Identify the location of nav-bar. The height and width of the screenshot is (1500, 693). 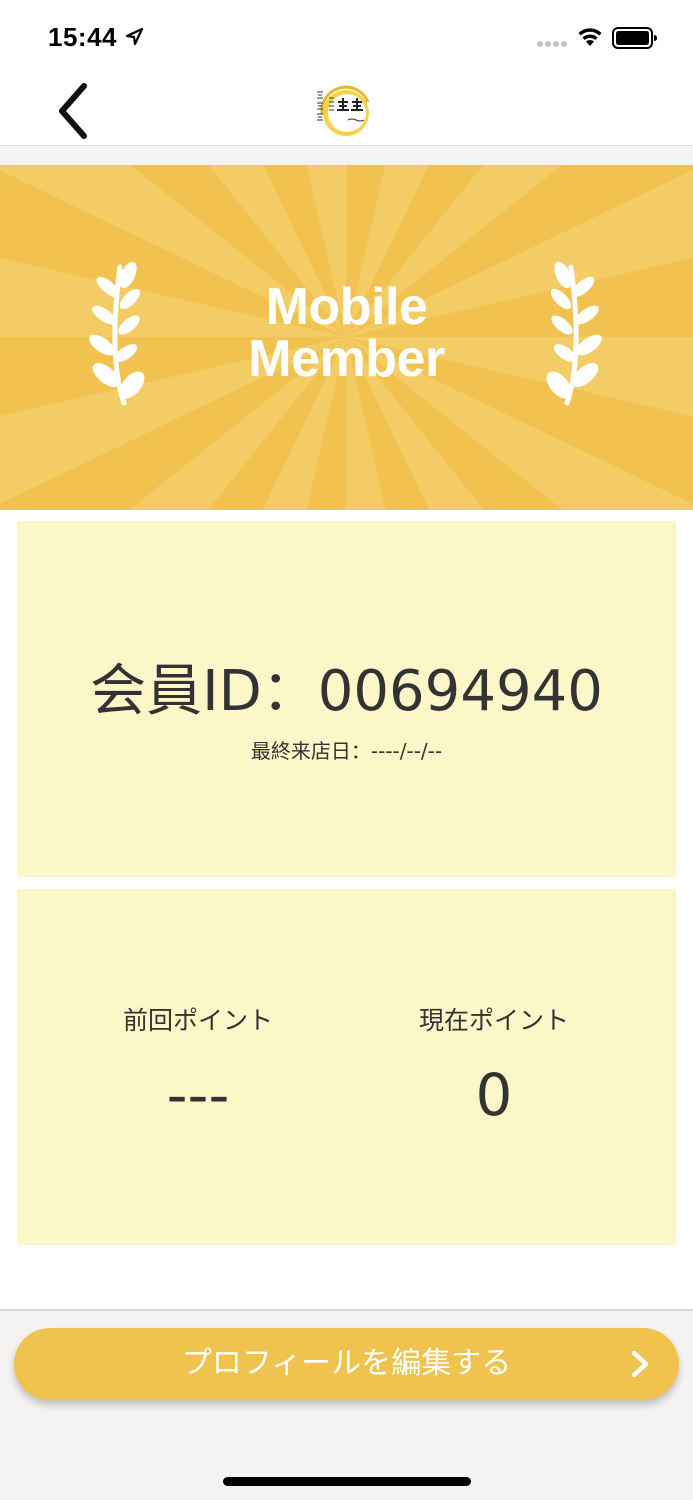
(346, 111).